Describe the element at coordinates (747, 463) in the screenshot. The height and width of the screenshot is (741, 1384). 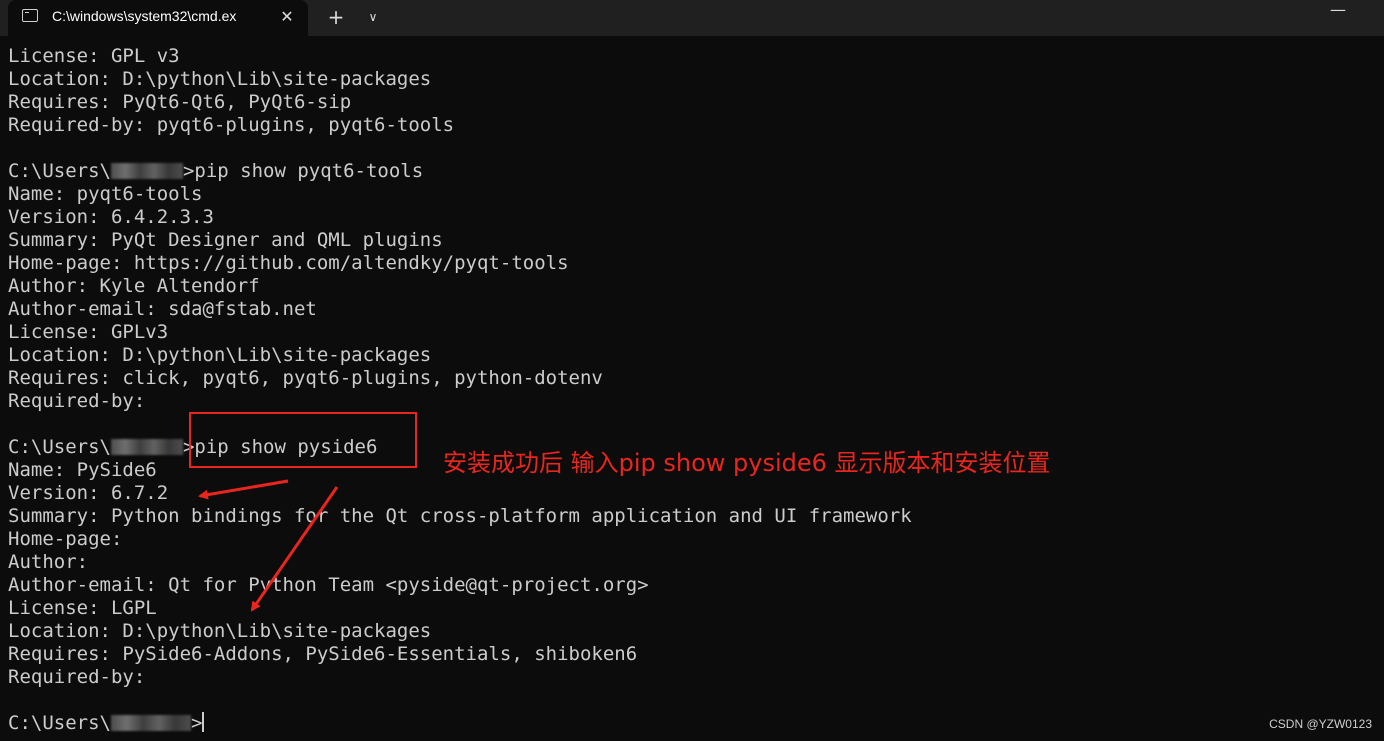
I see `annotation-text: 安装成功后 输入pip show pyside6 显示版本和安装位置` at that location.